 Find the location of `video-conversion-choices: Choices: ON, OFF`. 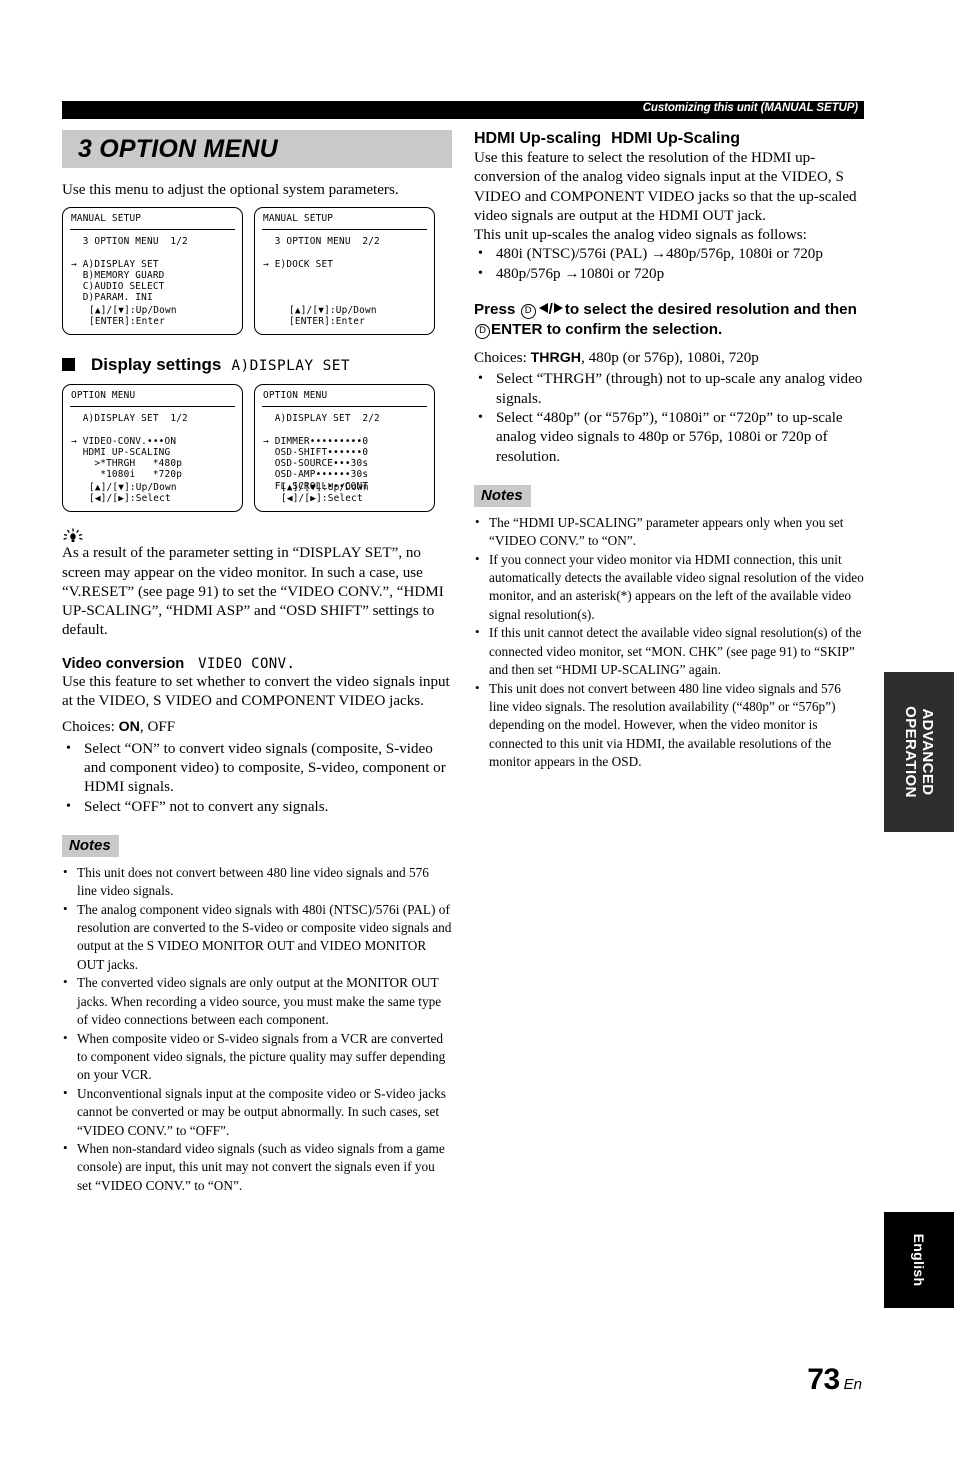

video-conversion-choices: Choices: ON, OFF is located at coordinates (257, 727).